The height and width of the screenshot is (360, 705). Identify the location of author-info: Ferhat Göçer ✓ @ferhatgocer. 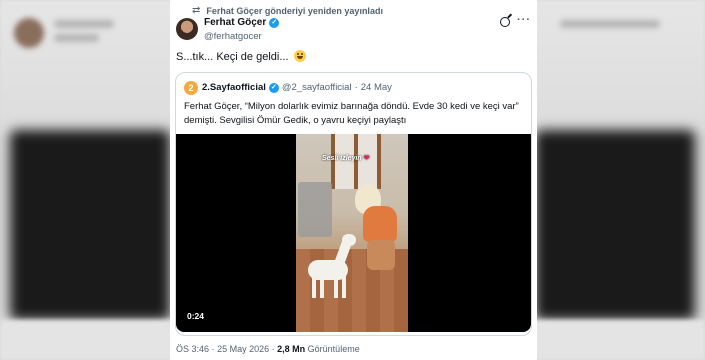
(242, 29).